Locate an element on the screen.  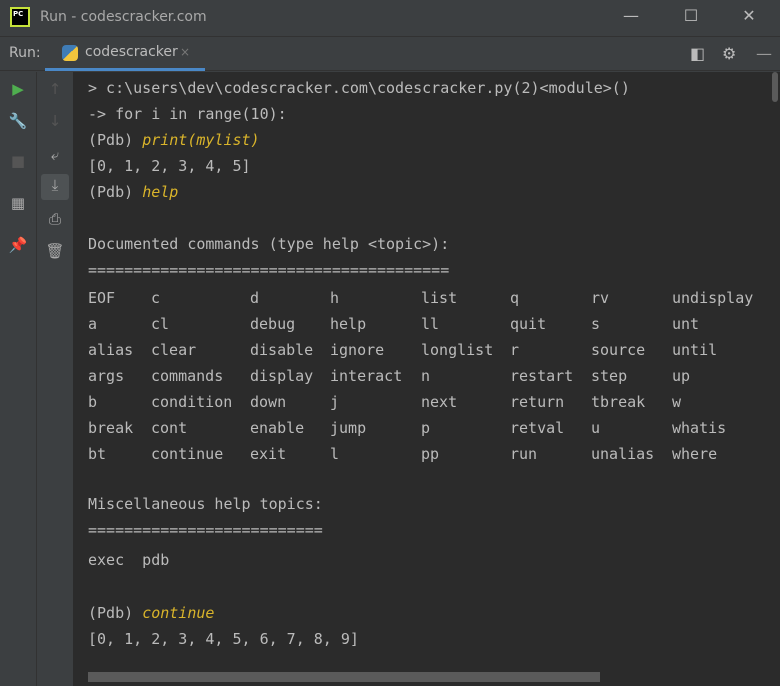
command-name: w is located at coordinates (677, 402).